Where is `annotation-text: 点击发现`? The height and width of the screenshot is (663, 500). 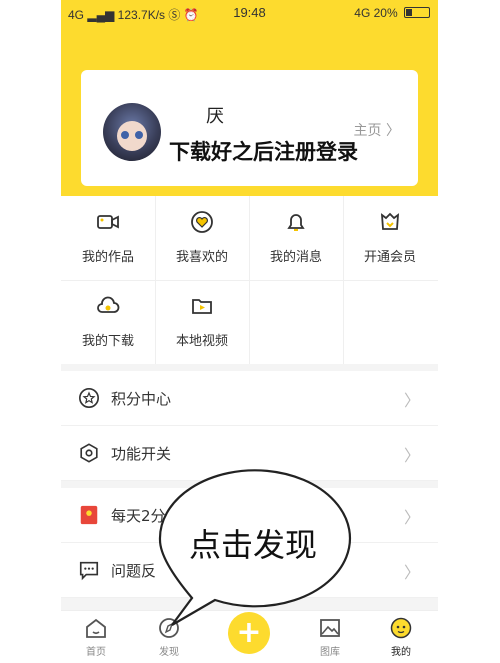 annotation-text: 点击发现 is located at coordinates (252, 545).